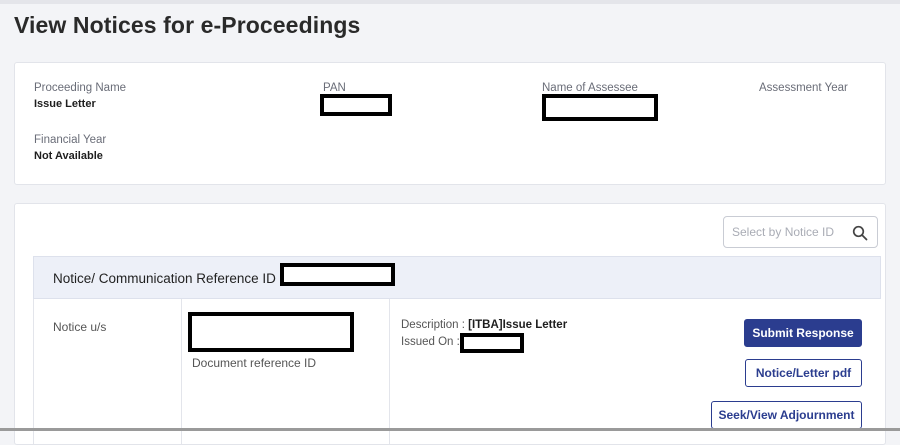  I want to click on description-field: Description : [ITBA]Issue Letter, so click(484, 325).